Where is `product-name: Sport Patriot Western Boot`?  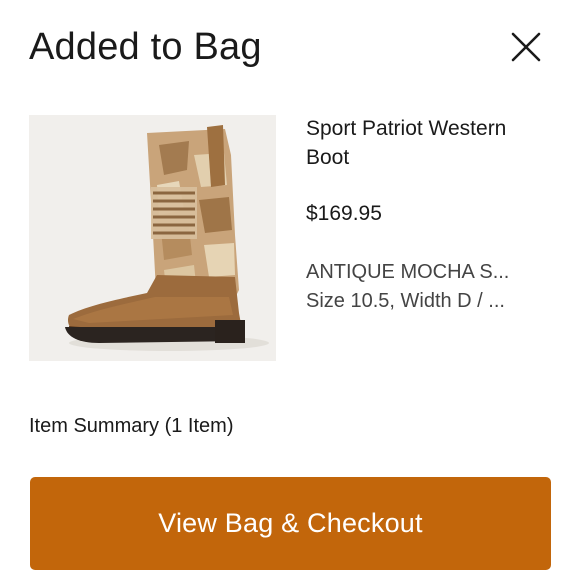
product-name: Sport Patriot Western Boot is located at coordinates (431, 143).